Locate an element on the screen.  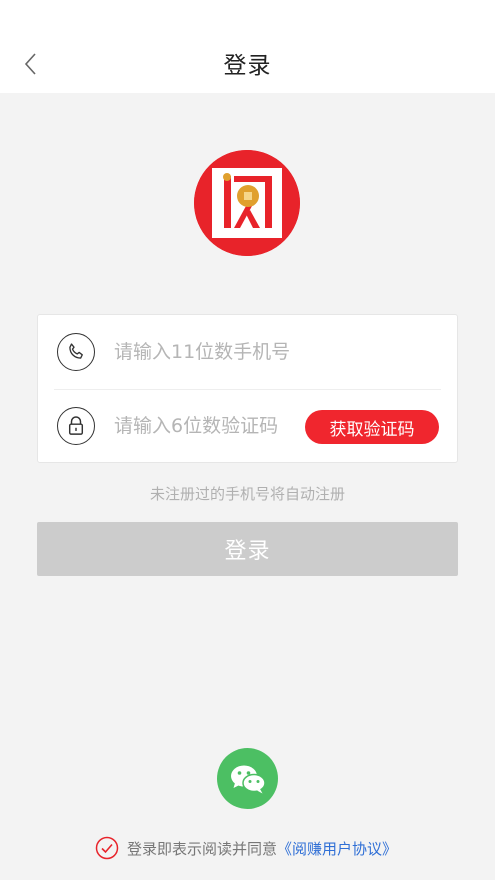
phone-icon is located at coordinates (76, 351).